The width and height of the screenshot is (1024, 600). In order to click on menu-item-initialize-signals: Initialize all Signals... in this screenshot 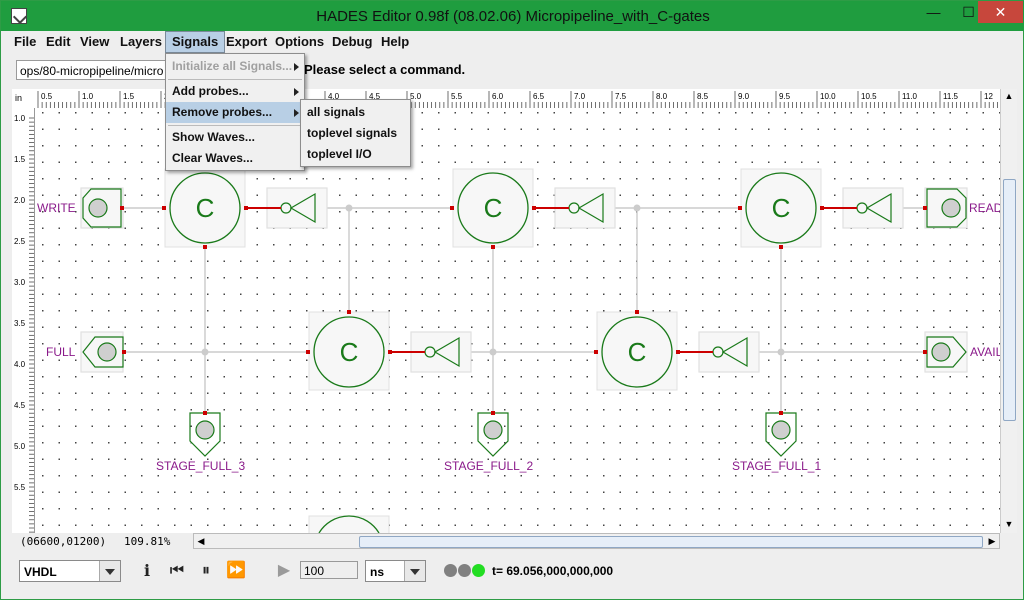, I will do `click(235, 66)`.